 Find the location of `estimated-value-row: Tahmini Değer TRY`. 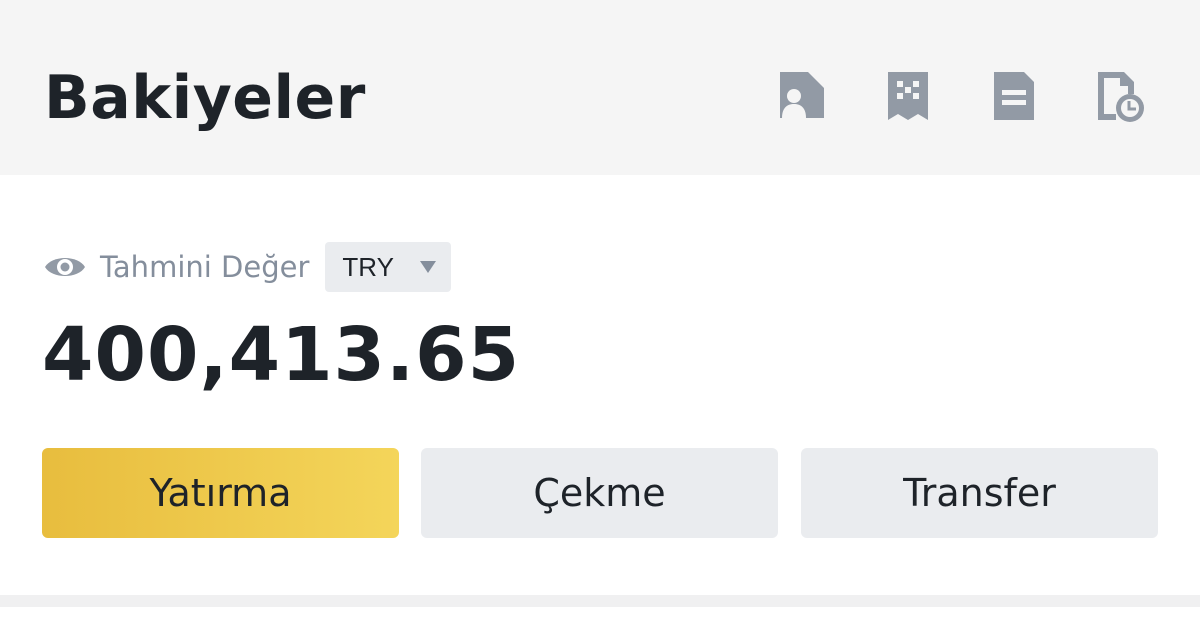

estimated-value-row: Tahmini Değer TRY is located at coordinates (248, 267).